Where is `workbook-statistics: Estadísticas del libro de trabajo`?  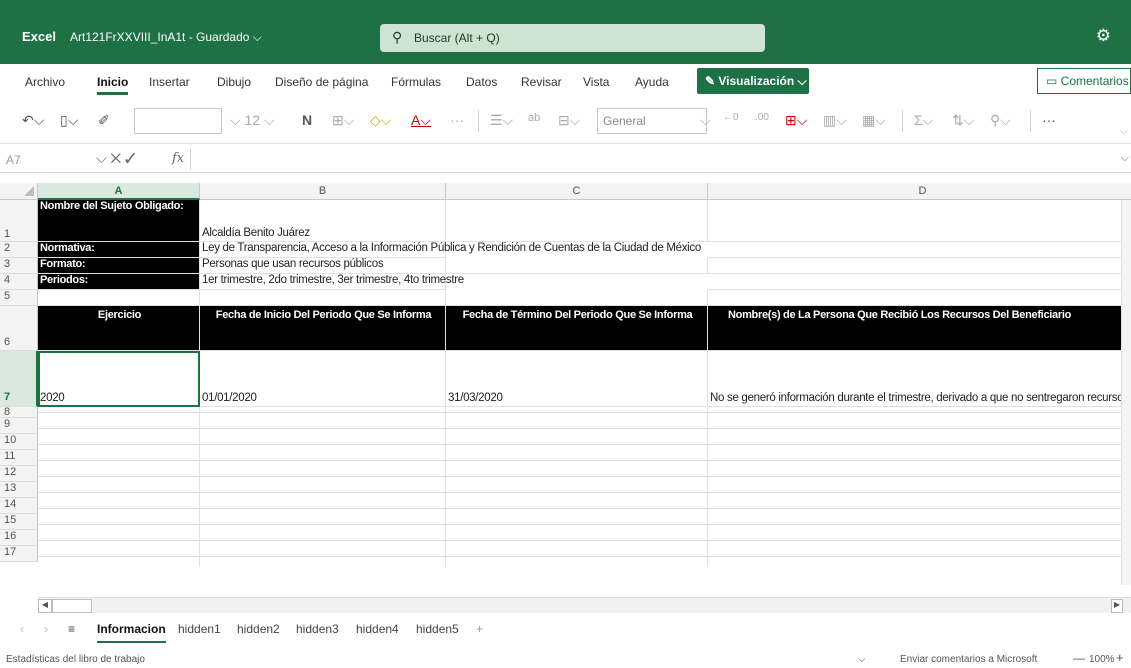
workbook-statistics: Estadísticas del libro de trabajo is located at coordinates (75, 659).